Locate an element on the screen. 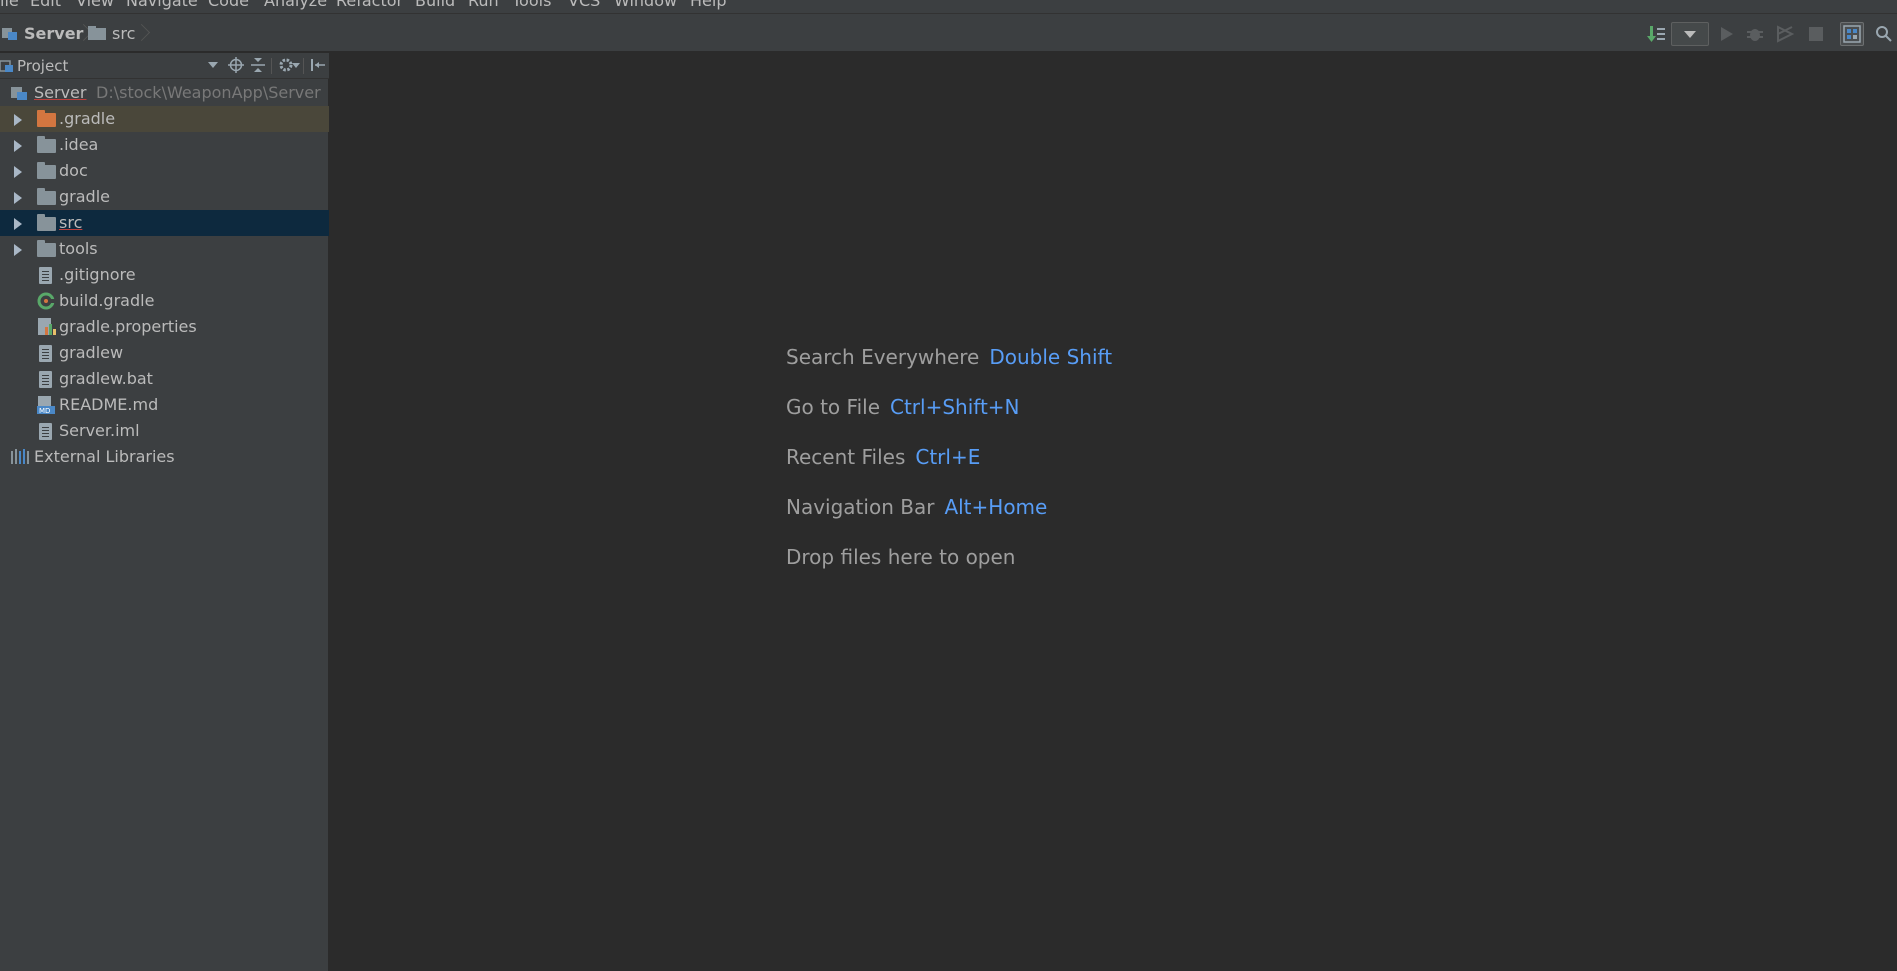 Image resolution: width=1897 pixels, height=971 pixels. iml-file-icon is located at coordinates (45, 431).